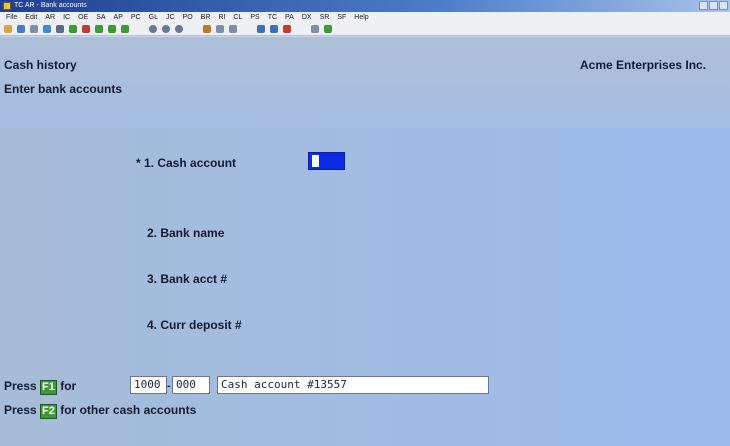 The width and height of the screenshot is (730, 446). What do you see at coordinates (289, 17) in the screenshot?
I see `menu-pa: PA` at bounding box center [289, 17].